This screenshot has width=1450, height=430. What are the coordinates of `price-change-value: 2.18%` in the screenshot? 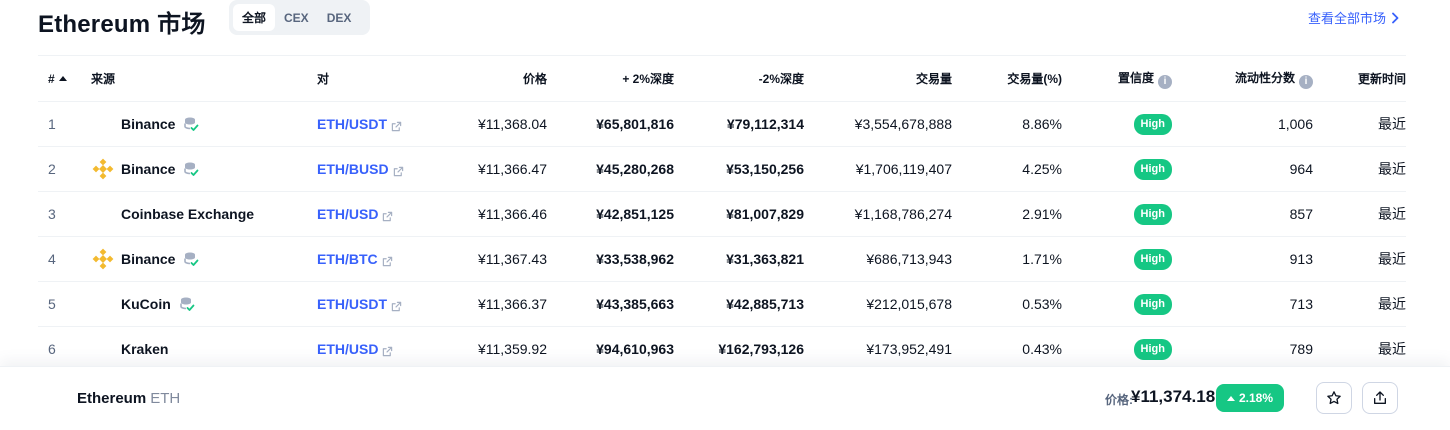 It's located at (1256, 398).